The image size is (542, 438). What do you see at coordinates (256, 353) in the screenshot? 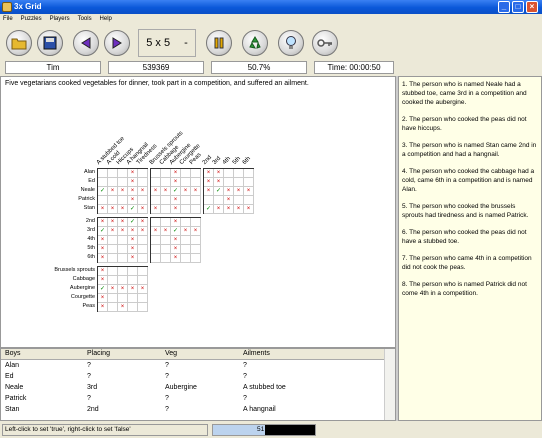
I see `header-ailments: Ailments` at bounding box center [256, 353].